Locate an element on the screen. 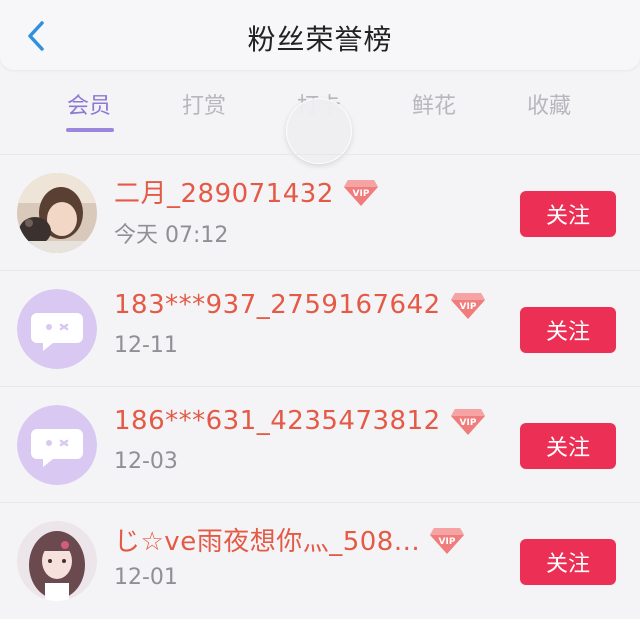 The width and height of the screenshot is (640, 619). user-name: 183***937_2759167642 is located at coordinates (277, 305).